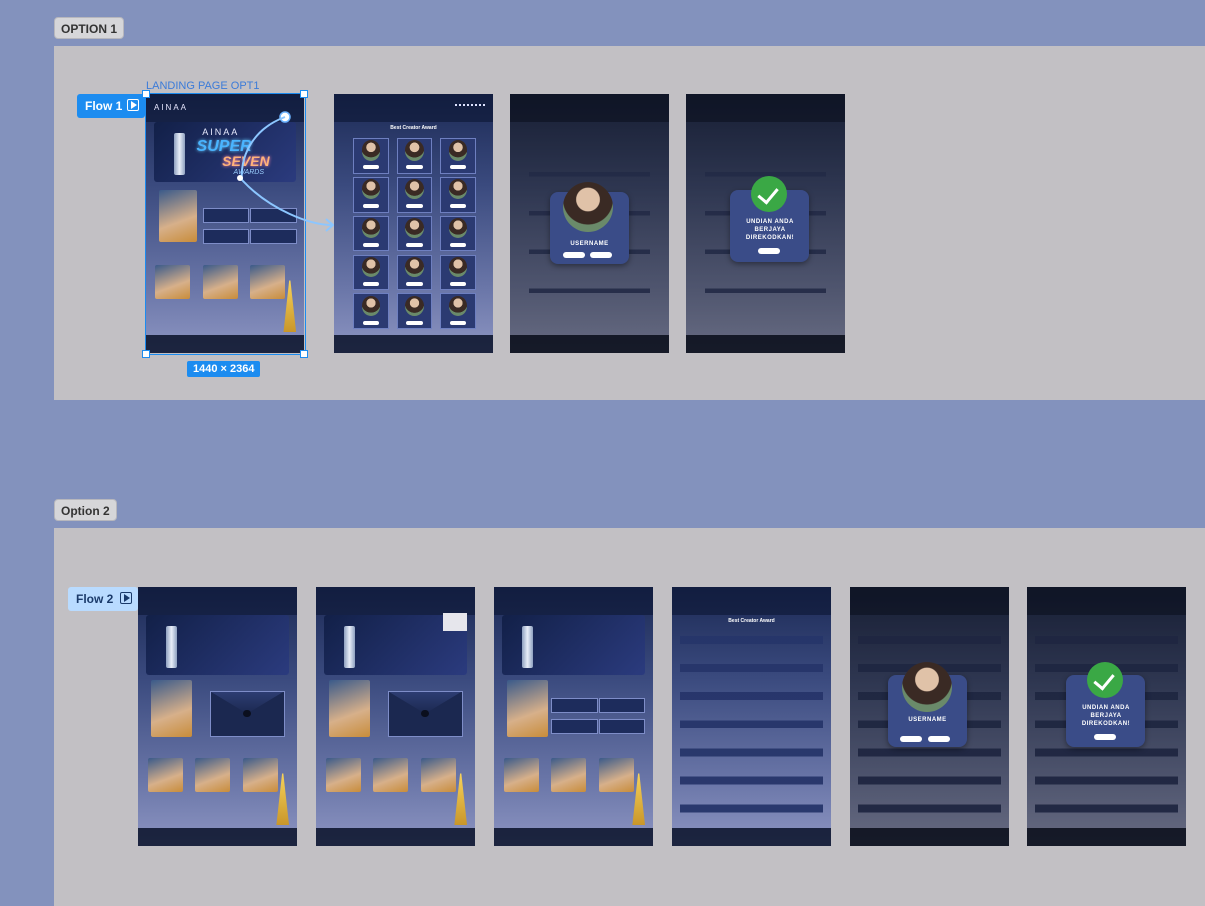 This screenshot has height=906, width=1205. I want to click on envelope-seal, so click(425, 714).